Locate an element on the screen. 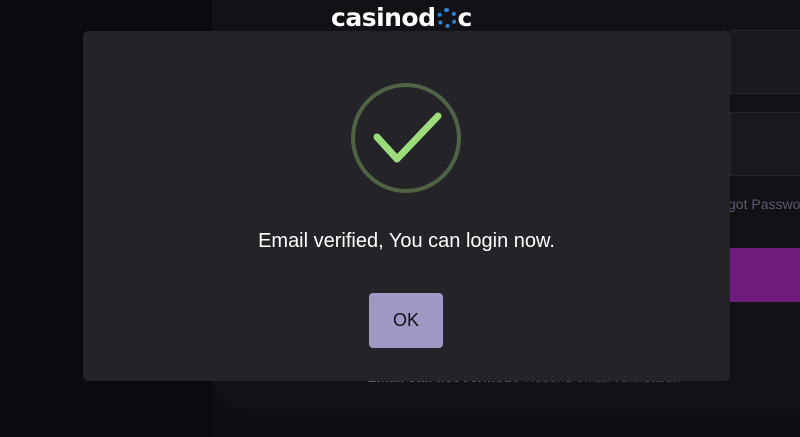 Image resolution: width=800 pixels, height=437 pixels. ok-button: OK is located at coordinates (406, 320).